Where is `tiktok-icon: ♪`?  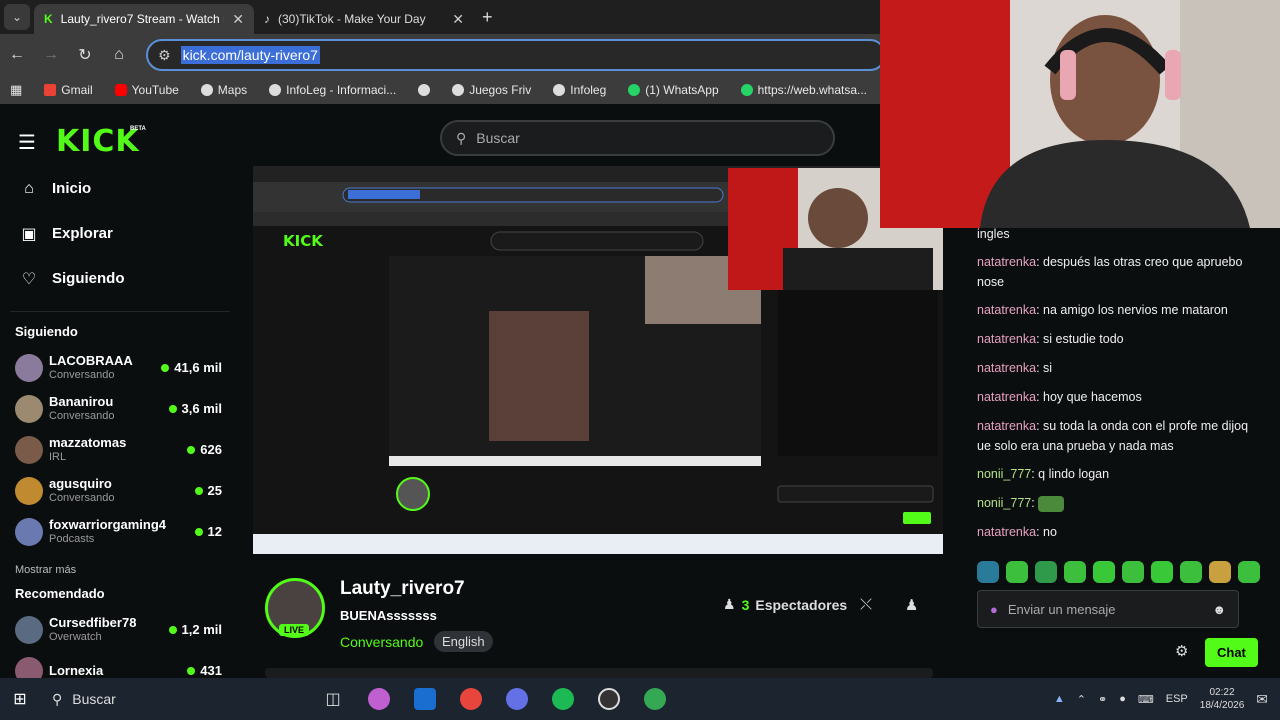
tiktok-icon: ♪ is located at coordinates (267, 19).